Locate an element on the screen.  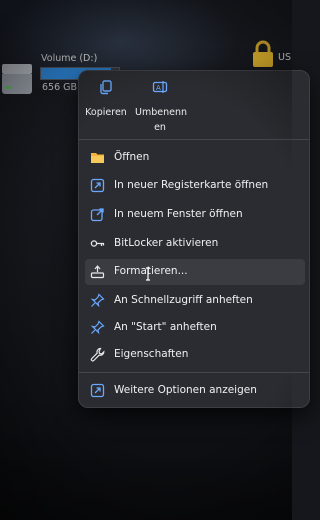
menu-item-label: Öffnen is located at coordinates (132, 157).